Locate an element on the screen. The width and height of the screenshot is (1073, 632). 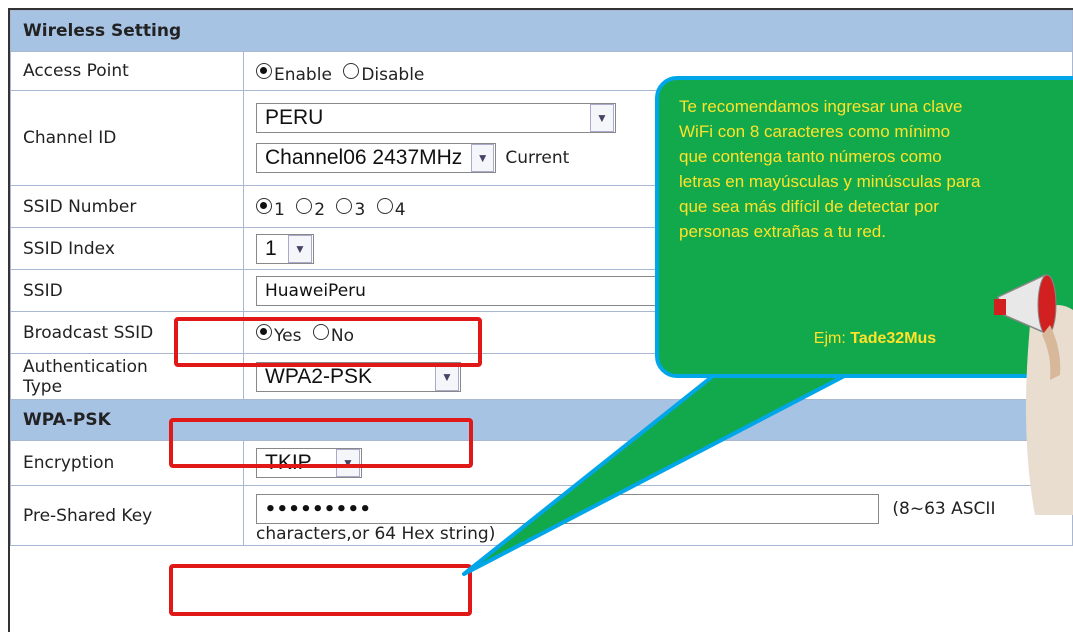
callout-line: Te recomendamos ingresar una clave is located at coordinates (821, 106).